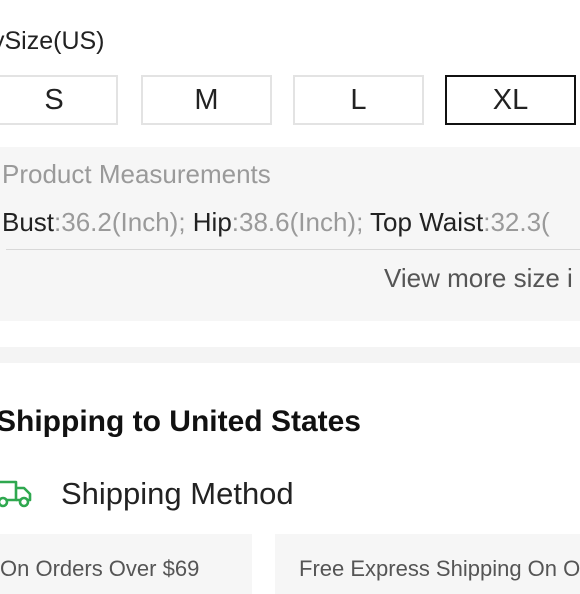 The width and height of the screenshot is (580, 594). I want to click on view-more-size-link: View more size i, so click(478, 278).